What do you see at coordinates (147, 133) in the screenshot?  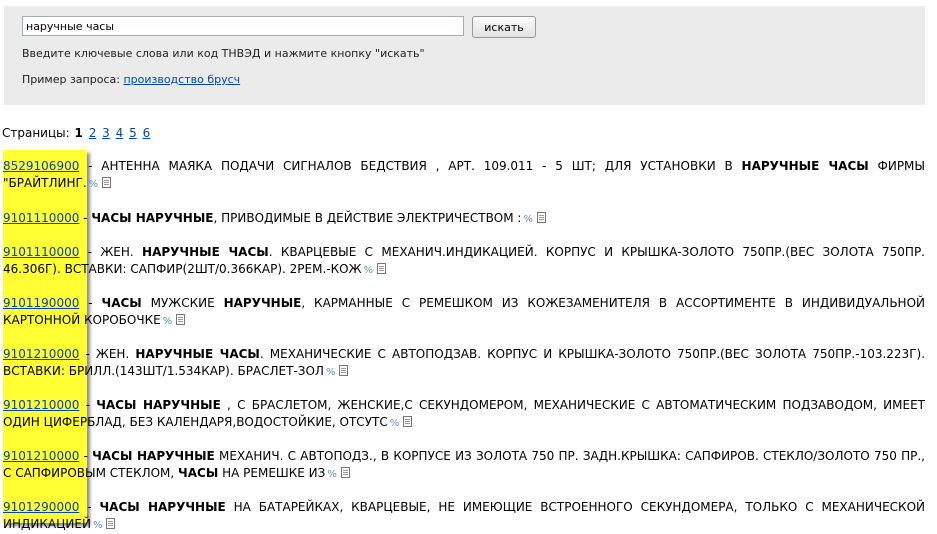 I see `pagination-page-6: 6` at bounding box center [147, 133].